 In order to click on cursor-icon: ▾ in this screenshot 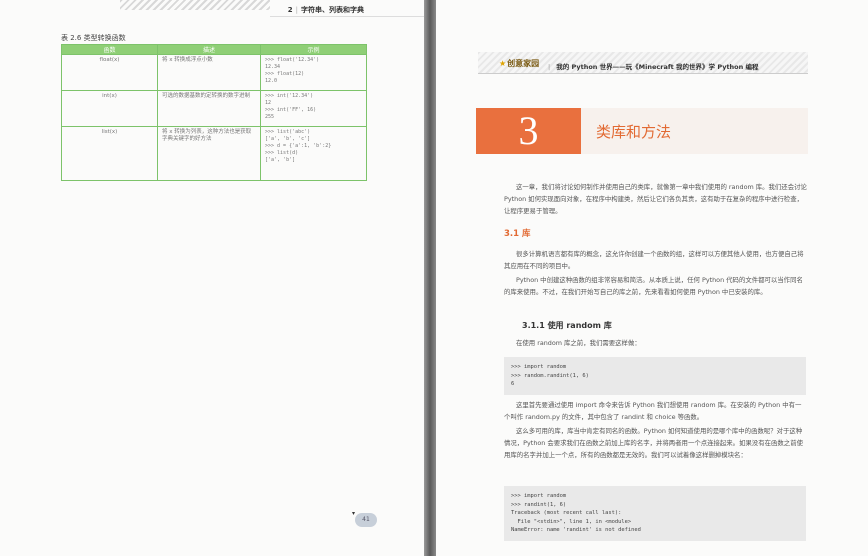, I will do `click(354, 513)`.